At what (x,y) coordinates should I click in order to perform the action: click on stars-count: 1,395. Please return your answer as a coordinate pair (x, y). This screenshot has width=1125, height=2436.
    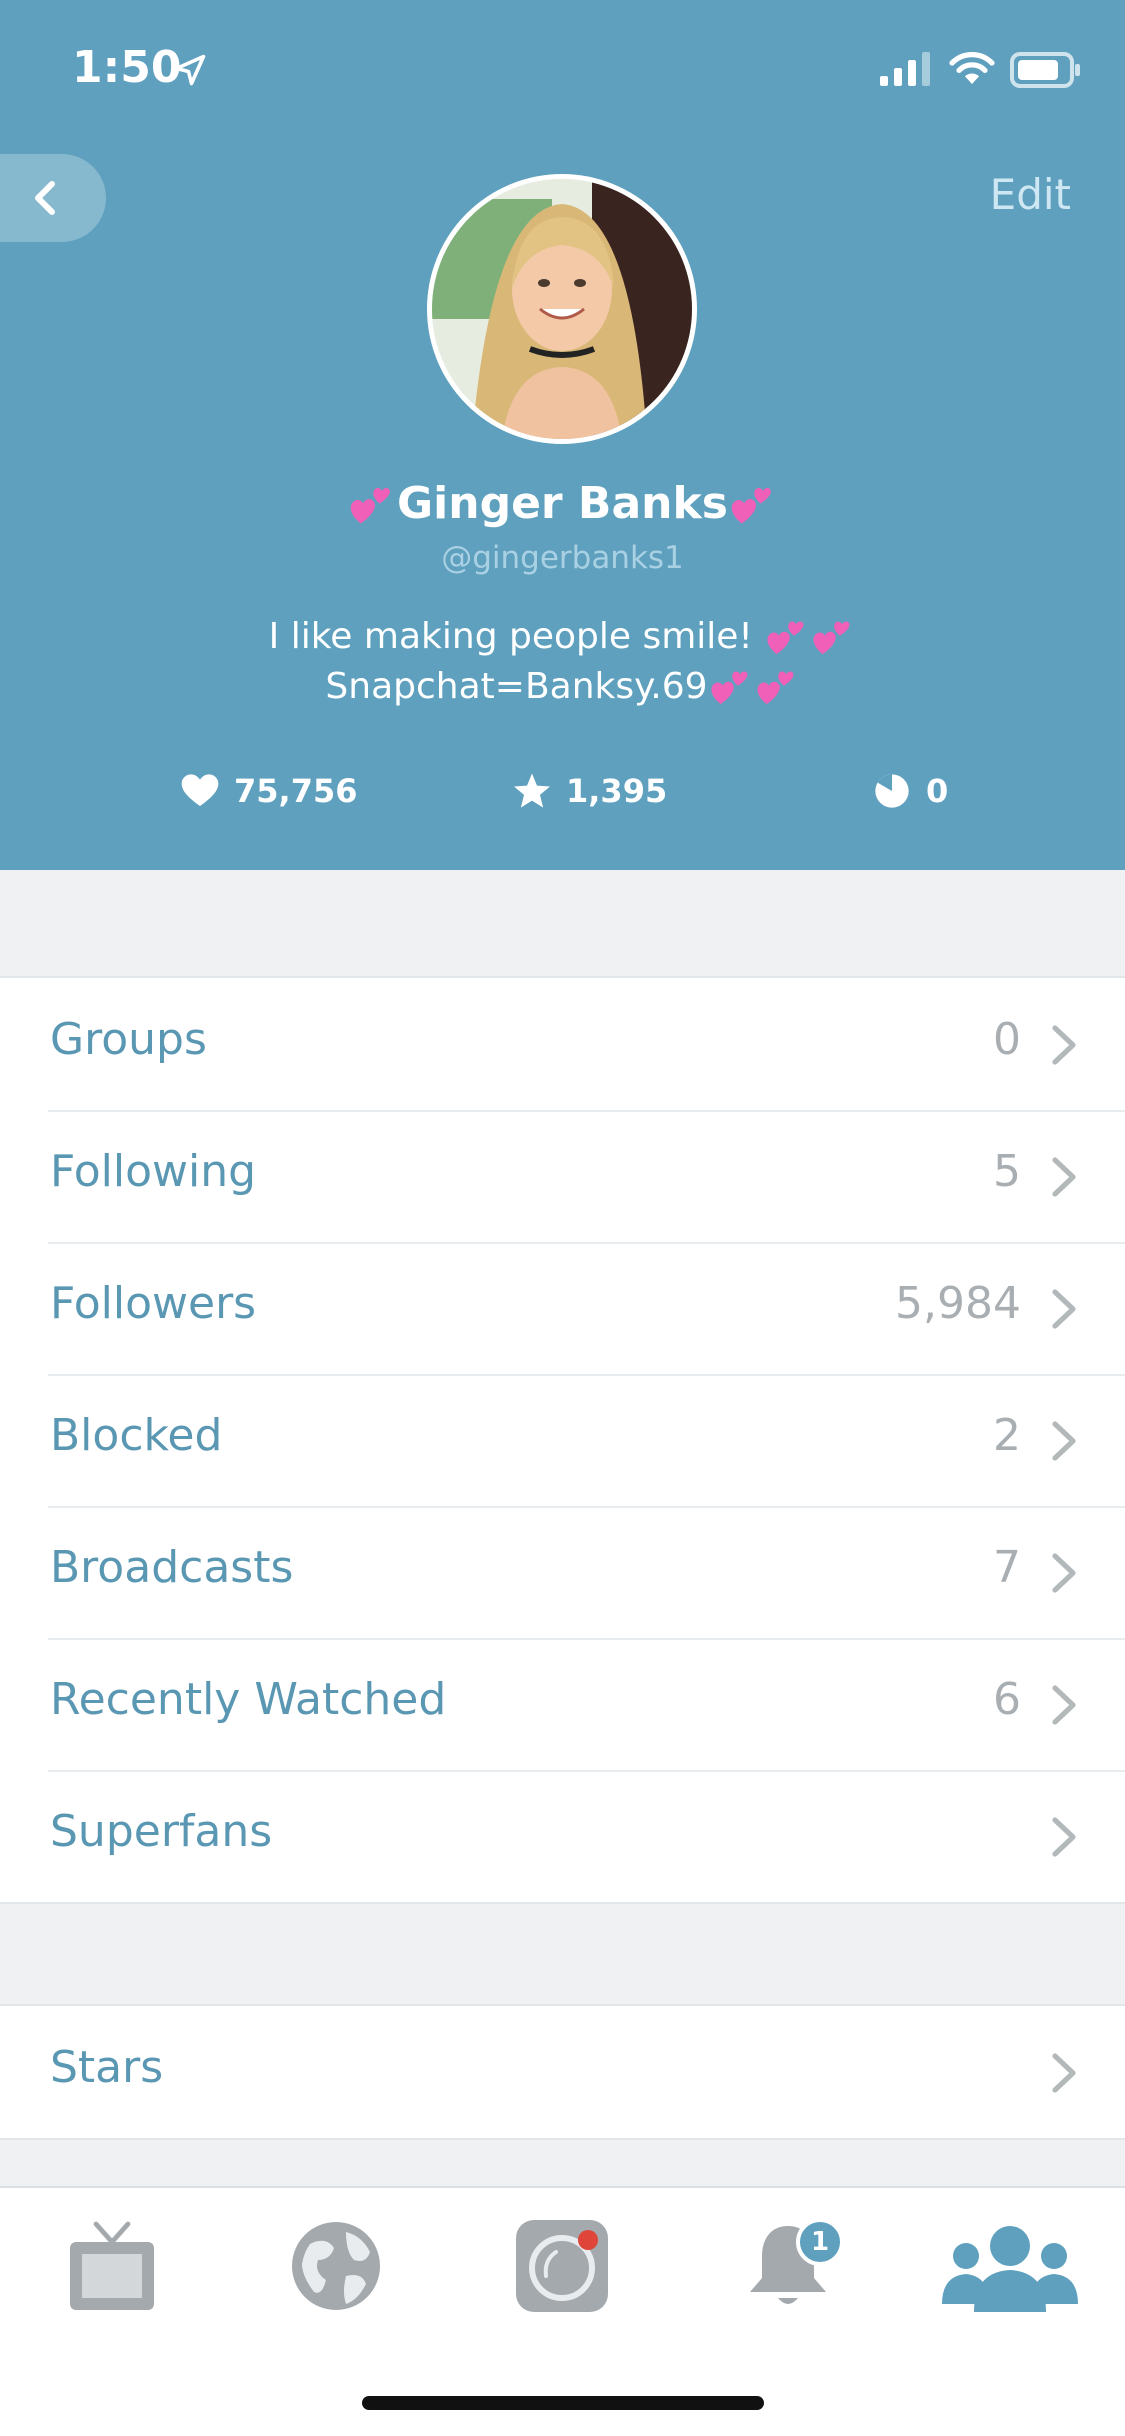
    Looking at the image, I should click on (617, 791).